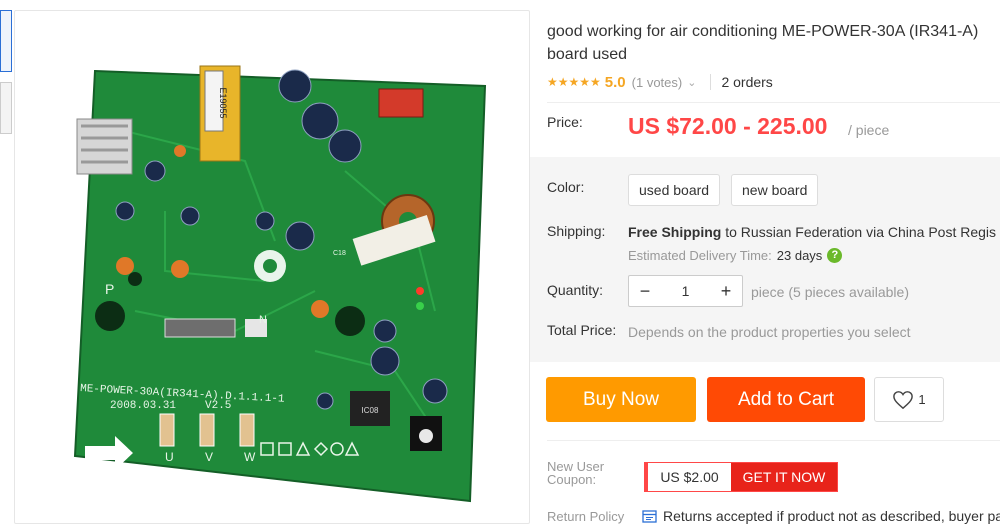 This screenshot has width=1000, height=525. Describe the element at coordinates (799, 255) in the screenshot. I see `eta-days: 23 days` at that location.